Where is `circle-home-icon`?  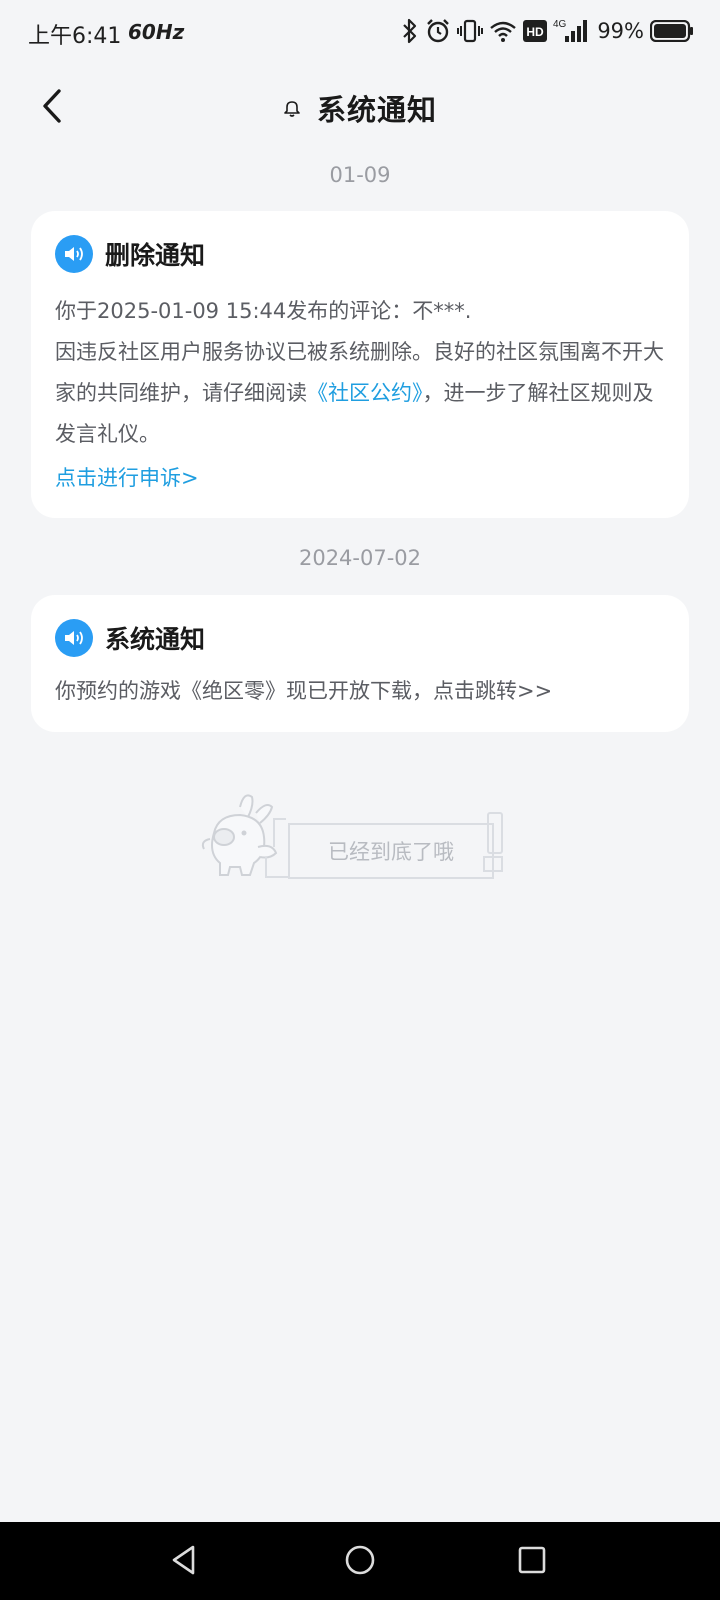 circle-home-icon is located at coordinates (360, 1562).